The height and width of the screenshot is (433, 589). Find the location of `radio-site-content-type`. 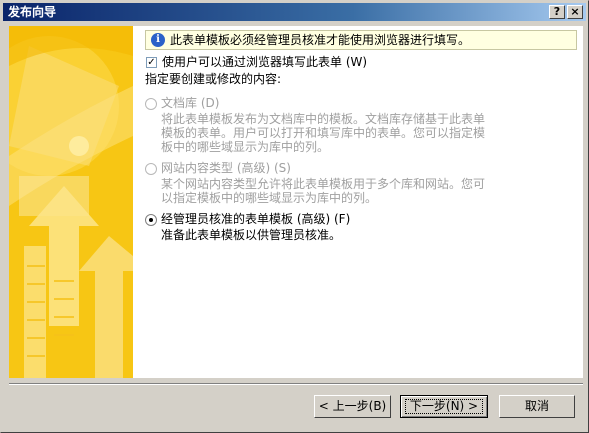

radio-site-content-type is located at coordinates (151, 169).